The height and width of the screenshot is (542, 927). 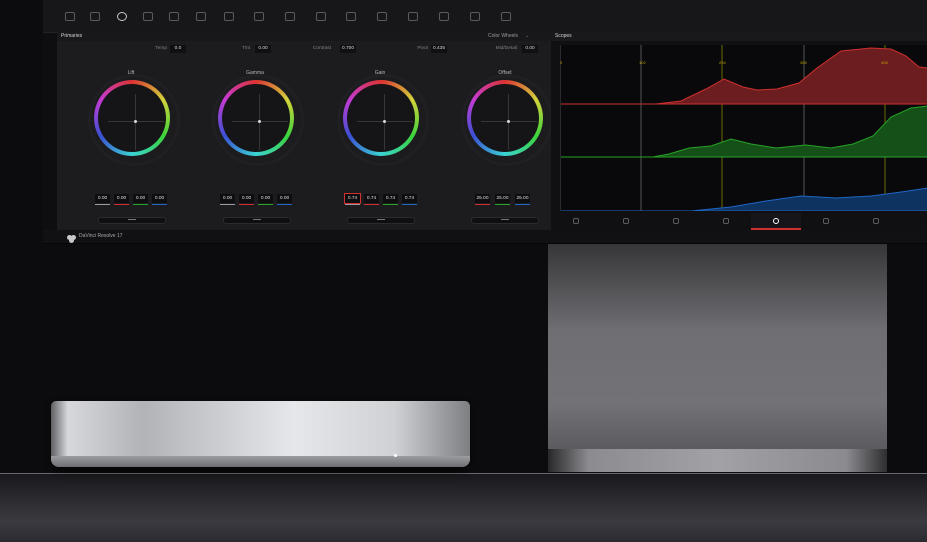 What do you see at coordinates (505, 220) in the screenshot?
I see `offset-master-slider` at bounding box center [505, 220].